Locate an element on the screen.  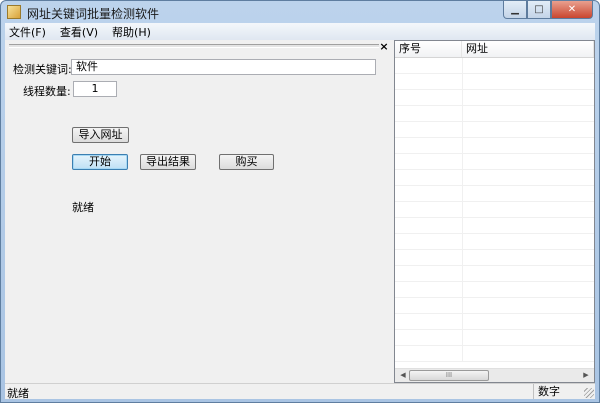
close-button: ✕ is located at coordinates (572, 10).